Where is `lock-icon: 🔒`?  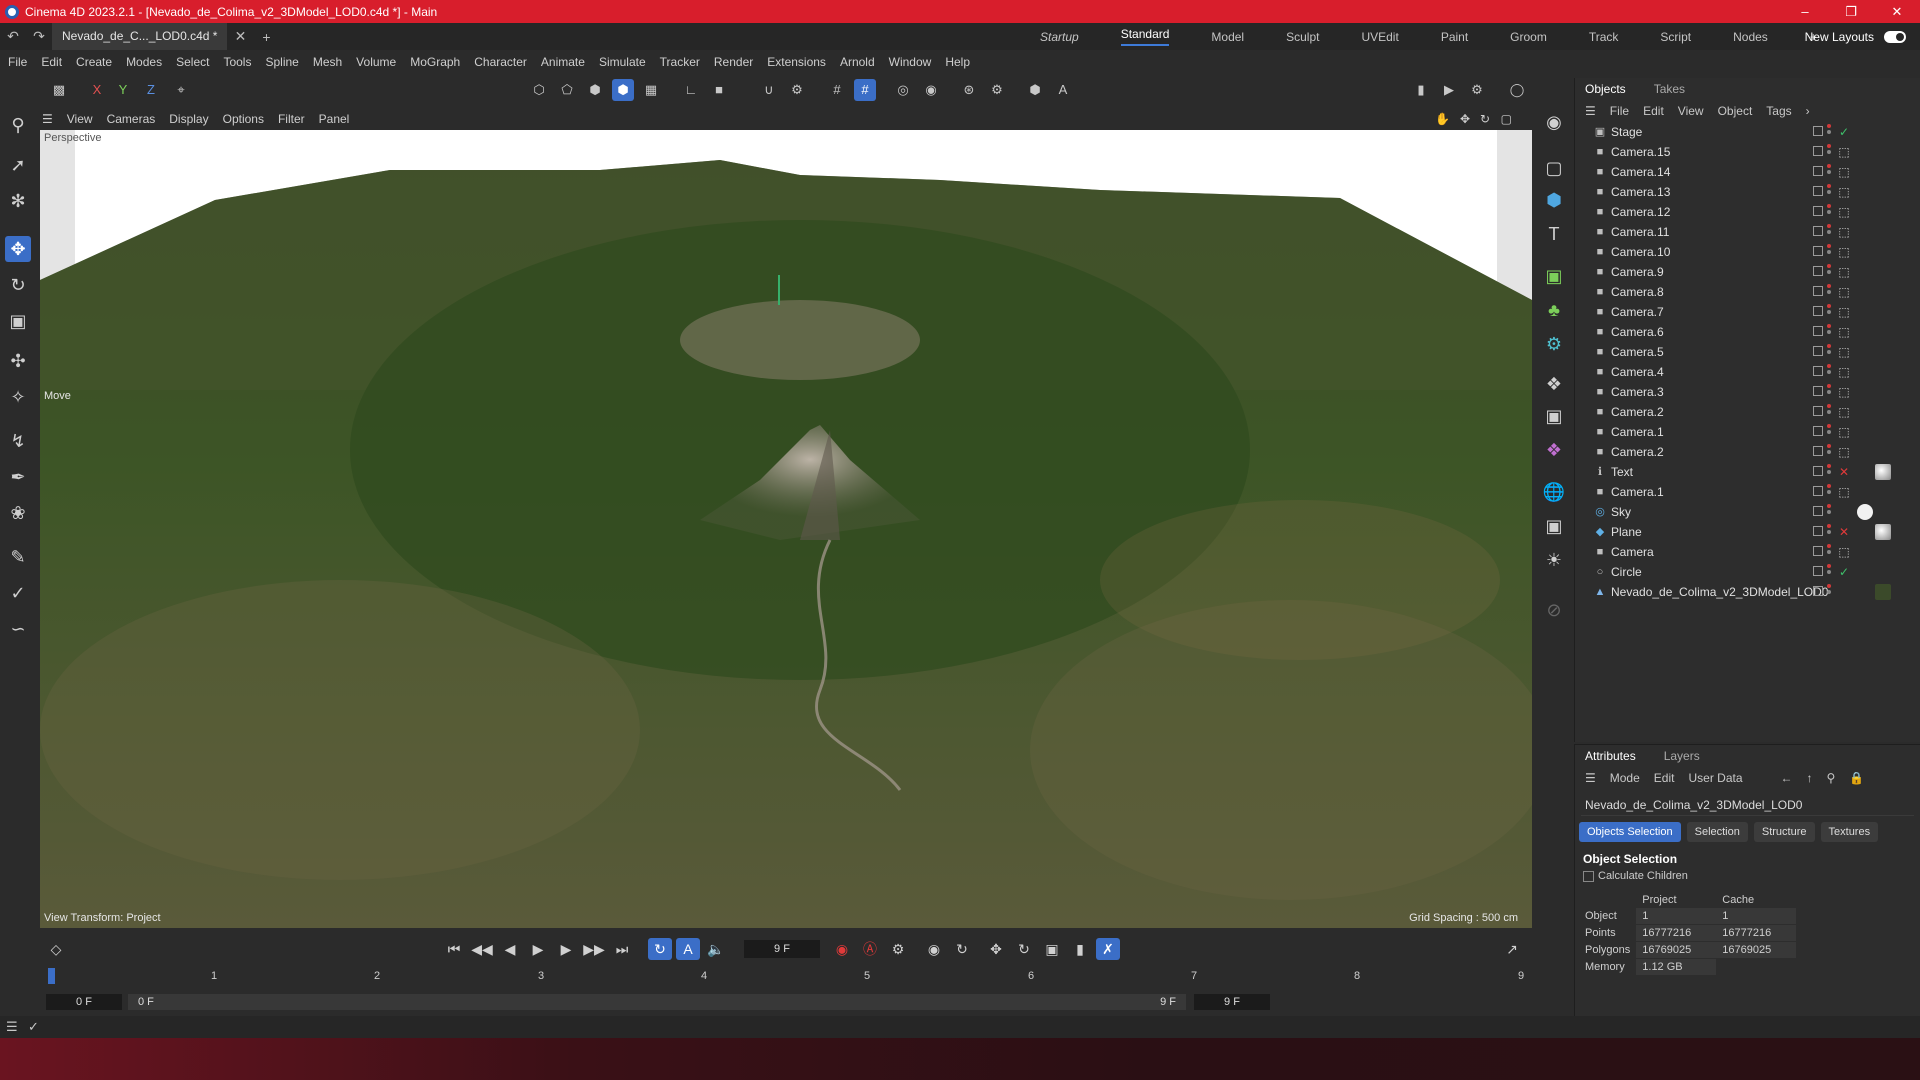 lock-icon: 🔒 is located at coordinates (1856, 778).